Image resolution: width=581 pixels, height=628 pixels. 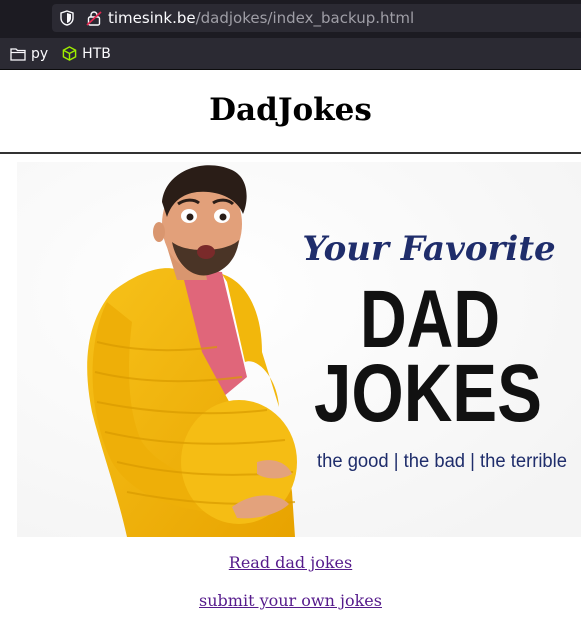 What do you see at coordinates (152, 18) in the screenshot?
I see `url-host: timesink.be` at bounding box center [152, 18].